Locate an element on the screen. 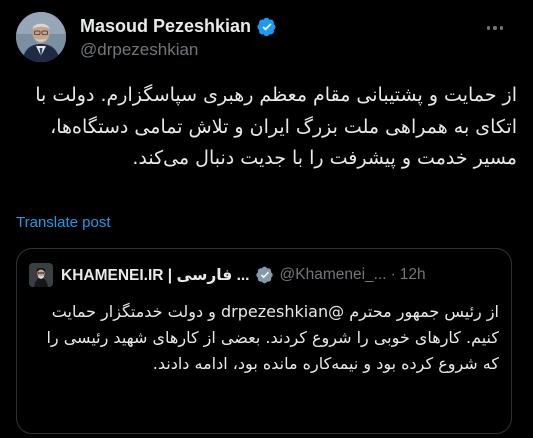 The height and width of the screenshot is (438, 533). author-avatar-image is located at coordinates (41, 37).